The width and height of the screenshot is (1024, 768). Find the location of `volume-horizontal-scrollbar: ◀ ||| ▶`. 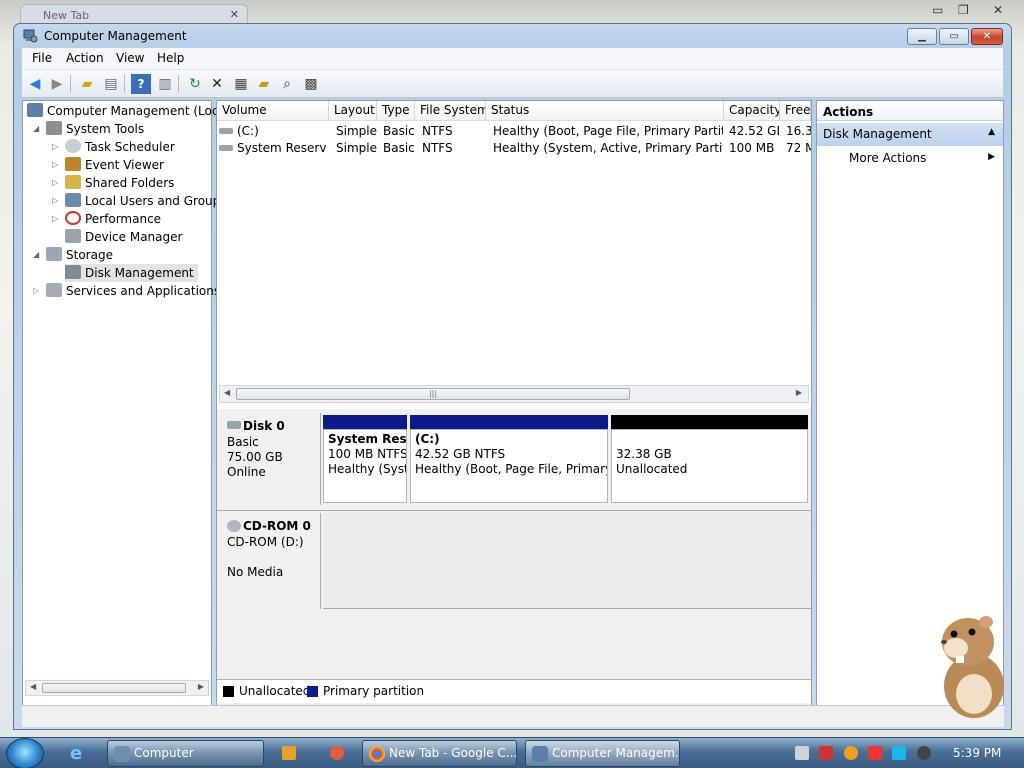

volume-horizontal-scrollbar: ◀ ||| ▶ is located at coordinates (514, 394).